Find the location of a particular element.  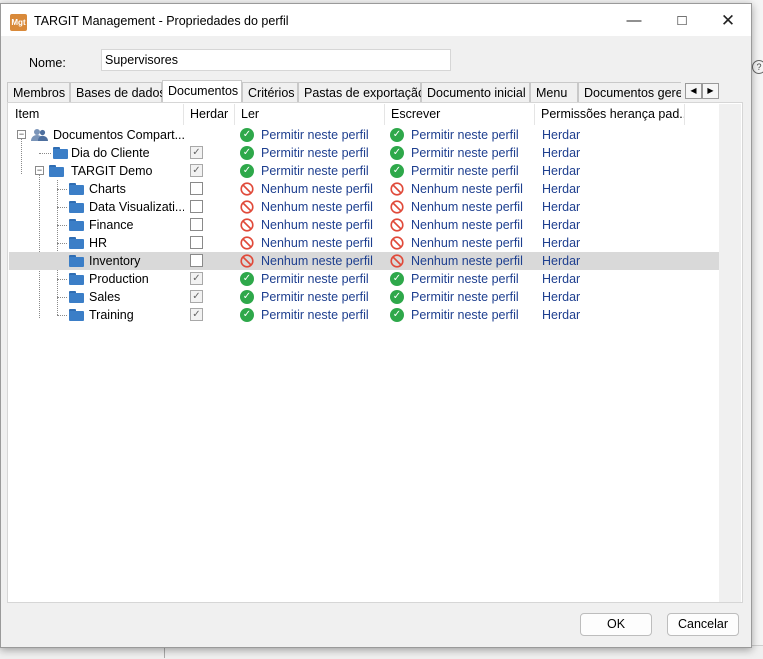

app-logo-icon: Mgt is located at coordinates (18, 22).